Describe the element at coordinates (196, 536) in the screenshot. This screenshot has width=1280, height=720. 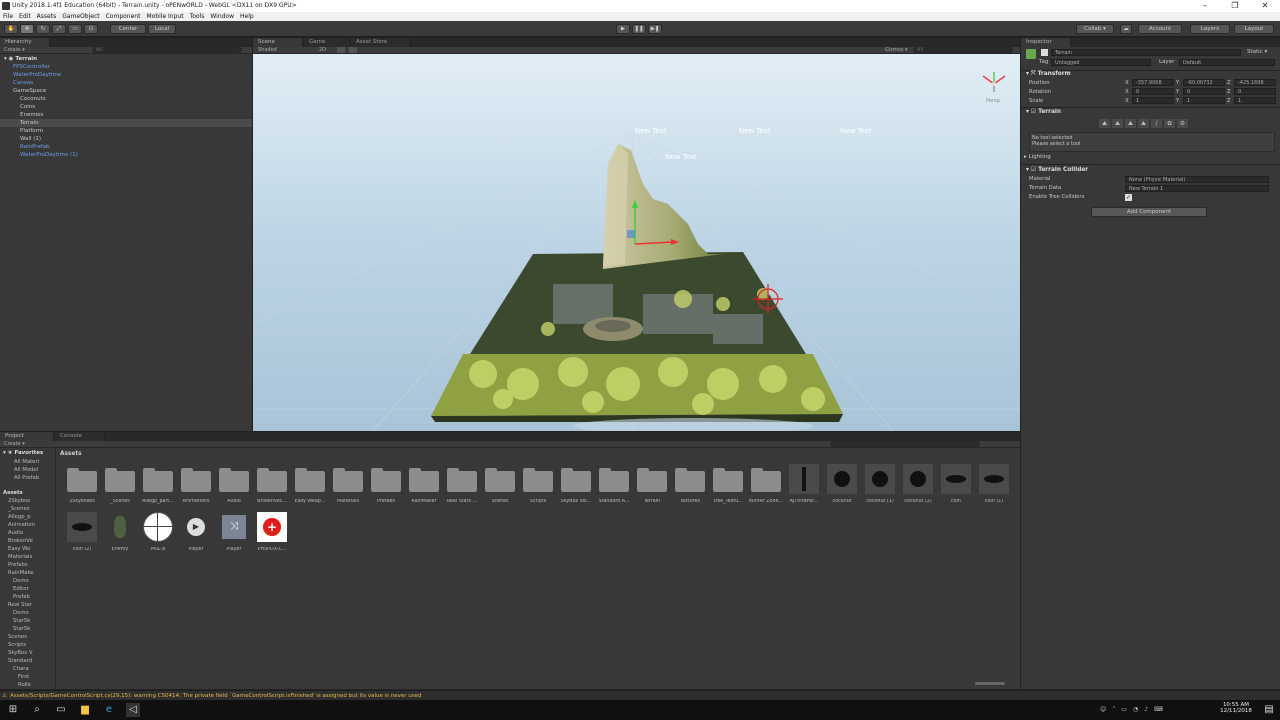
I see `asset-item: ▶ Player` at that location.